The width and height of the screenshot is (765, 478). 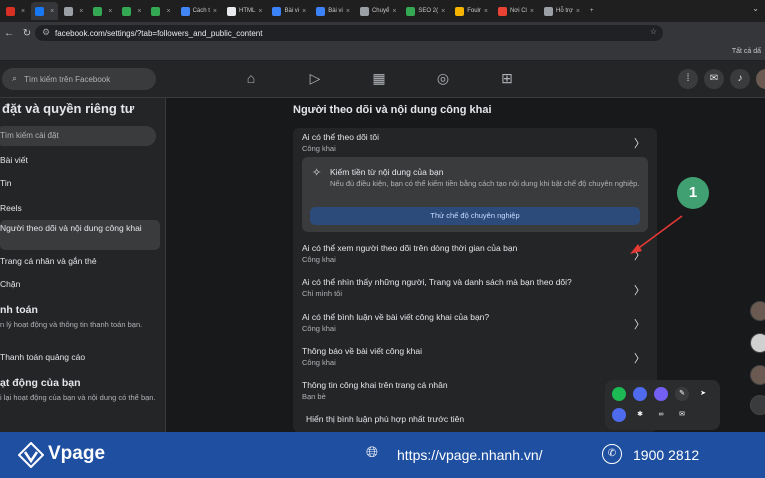 What do you see at coordinates (640, 415) in the screenshot?
I see `bot-icon: ✱` at bounding box center [640, 415].